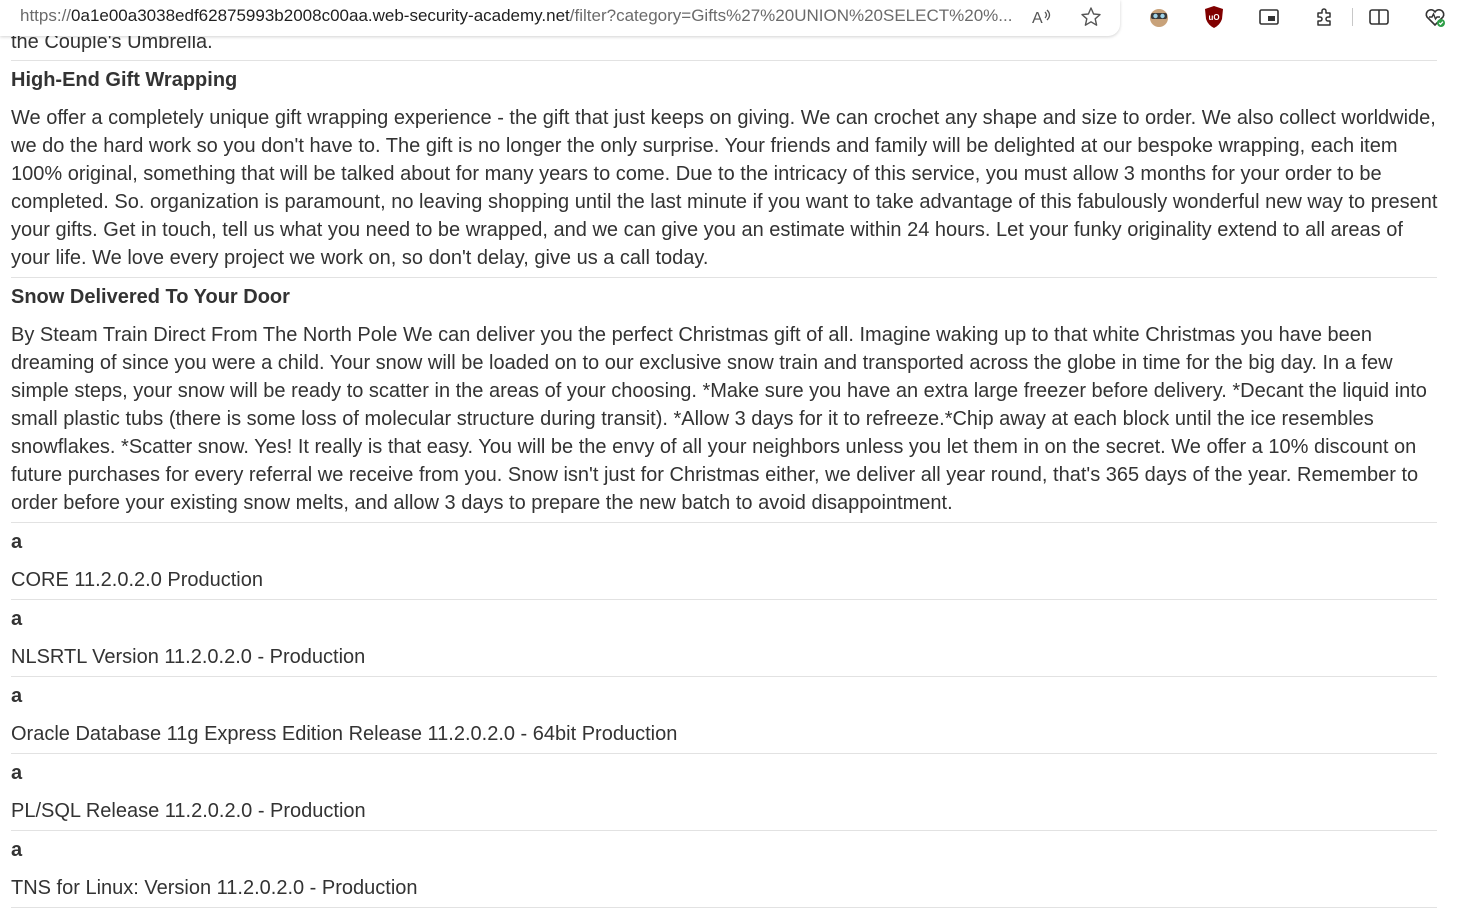 Image resolution: width=1483 pixels, height=922 pixels. Describe the element at coordinates (1324, 17) in the screenshot. I see `extensions-puzzle-icon` at that location.